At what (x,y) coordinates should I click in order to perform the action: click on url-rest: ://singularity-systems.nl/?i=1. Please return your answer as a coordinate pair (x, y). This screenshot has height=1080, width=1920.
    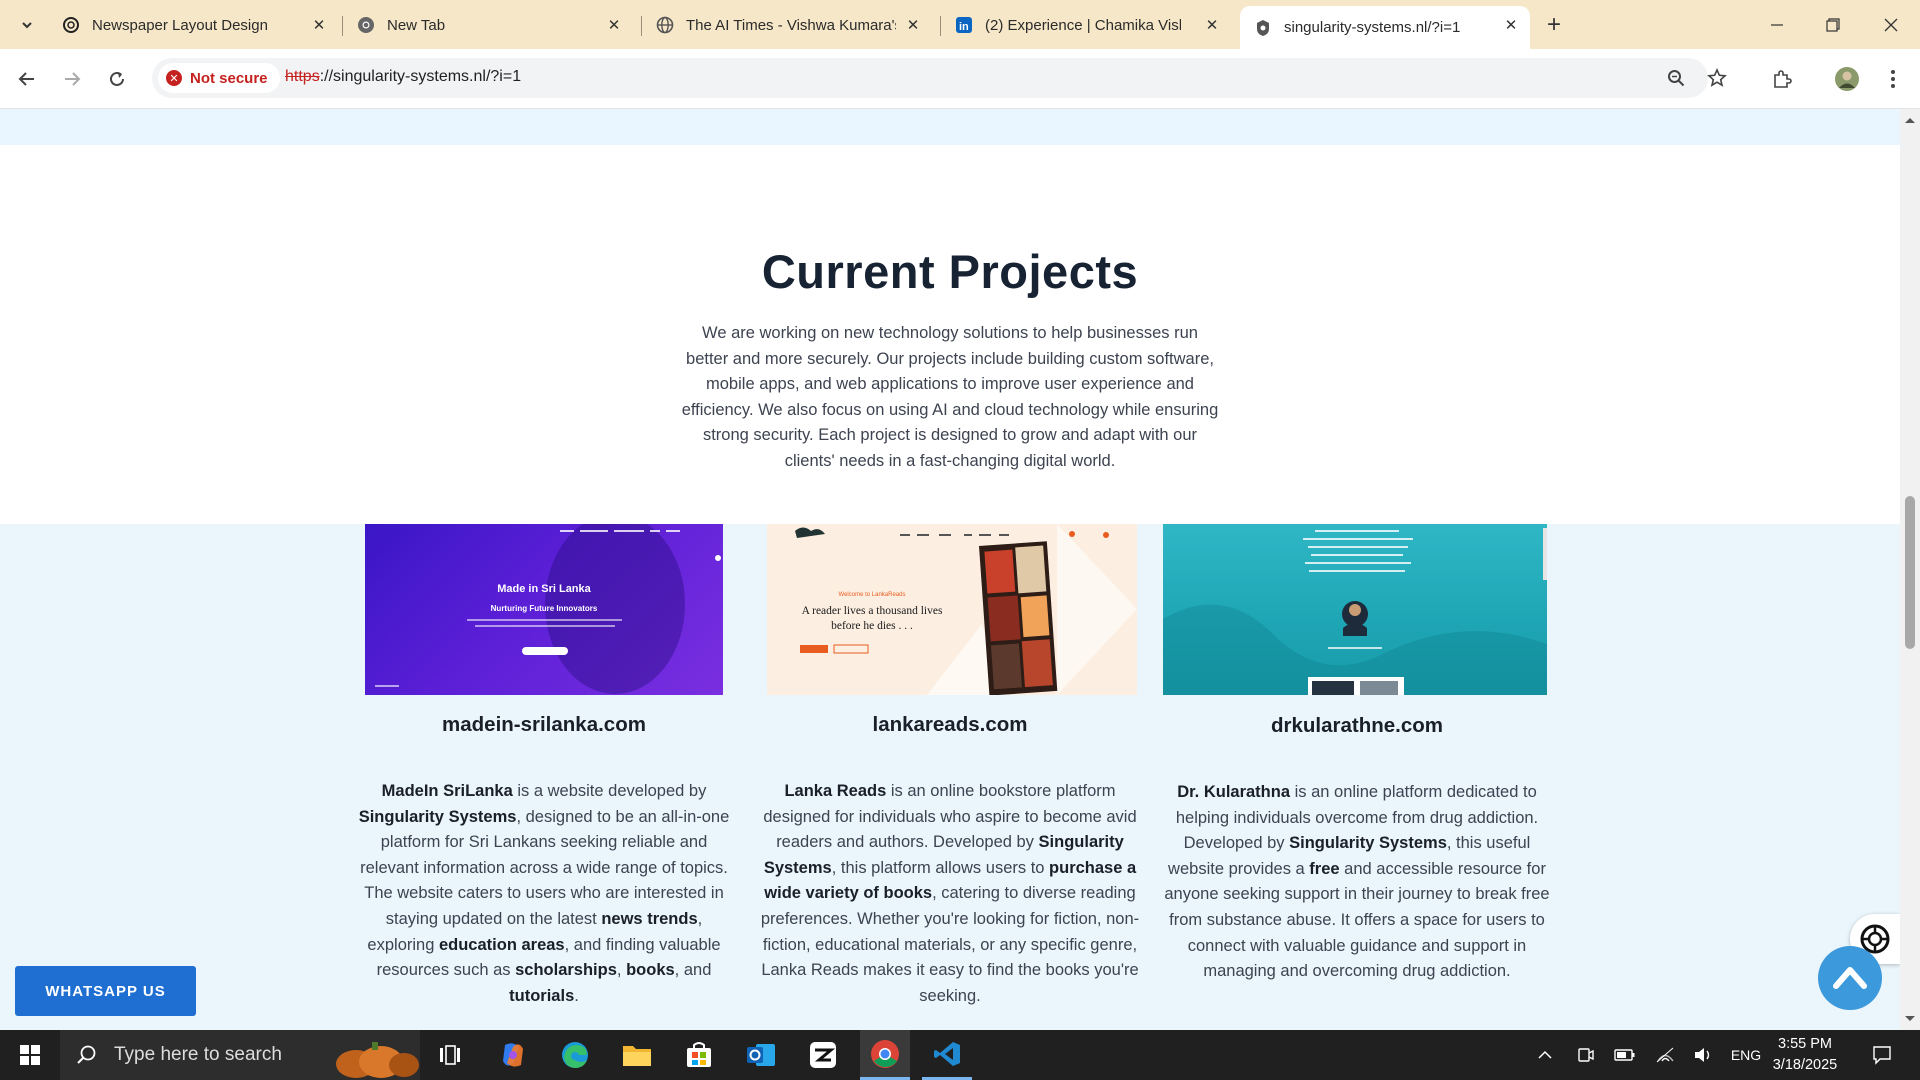
    Looking at the image, I should click on (420, 76).